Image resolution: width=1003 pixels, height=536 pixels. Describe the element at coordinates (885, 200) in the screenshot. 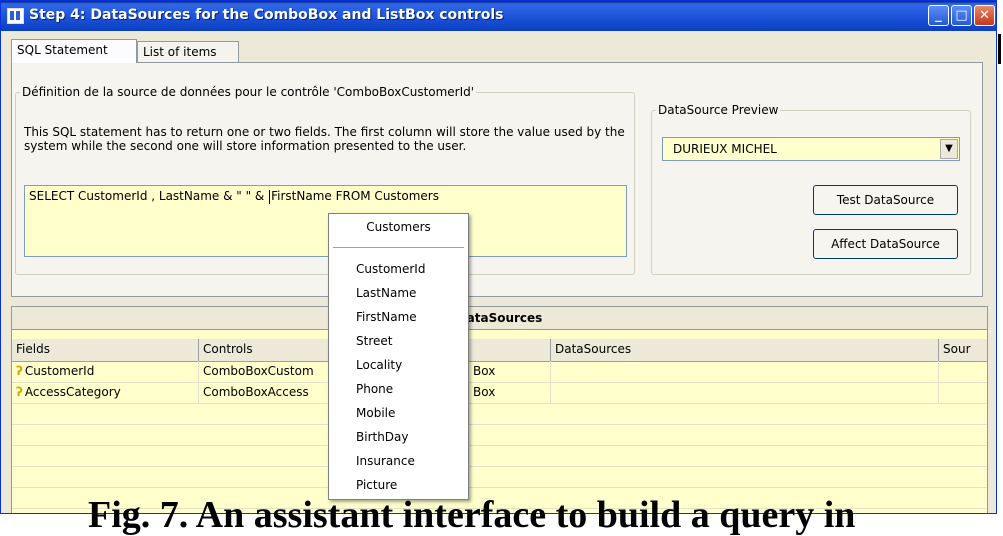

I see `test-datasource-button: Test DataSource` at that location.